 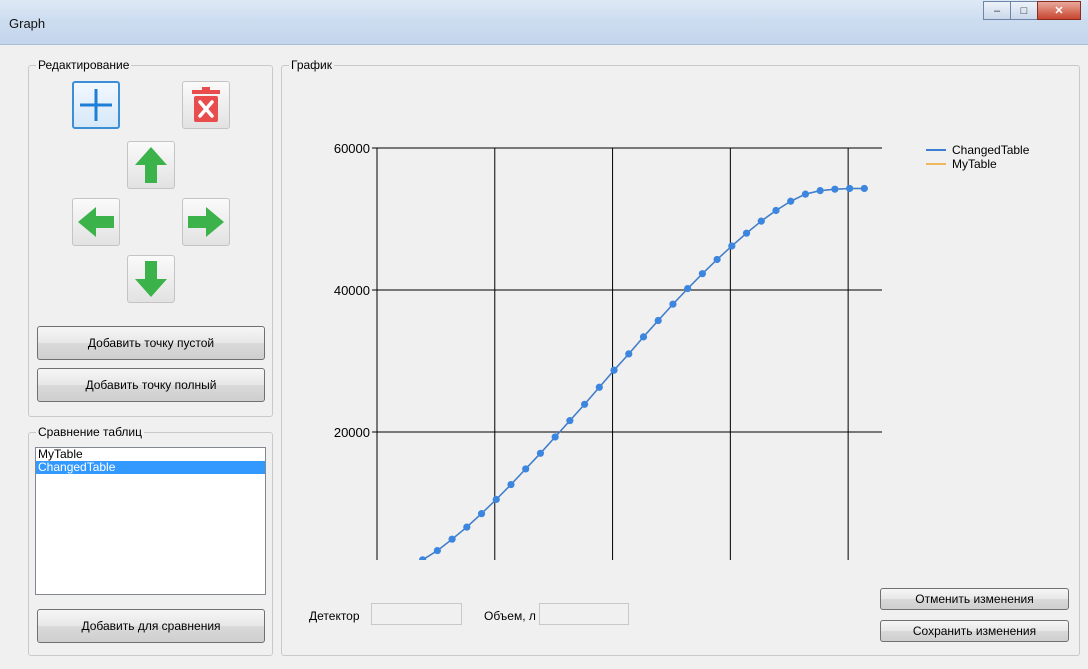 I want to click on minimize-icon: –, so click(x=997, y=10).